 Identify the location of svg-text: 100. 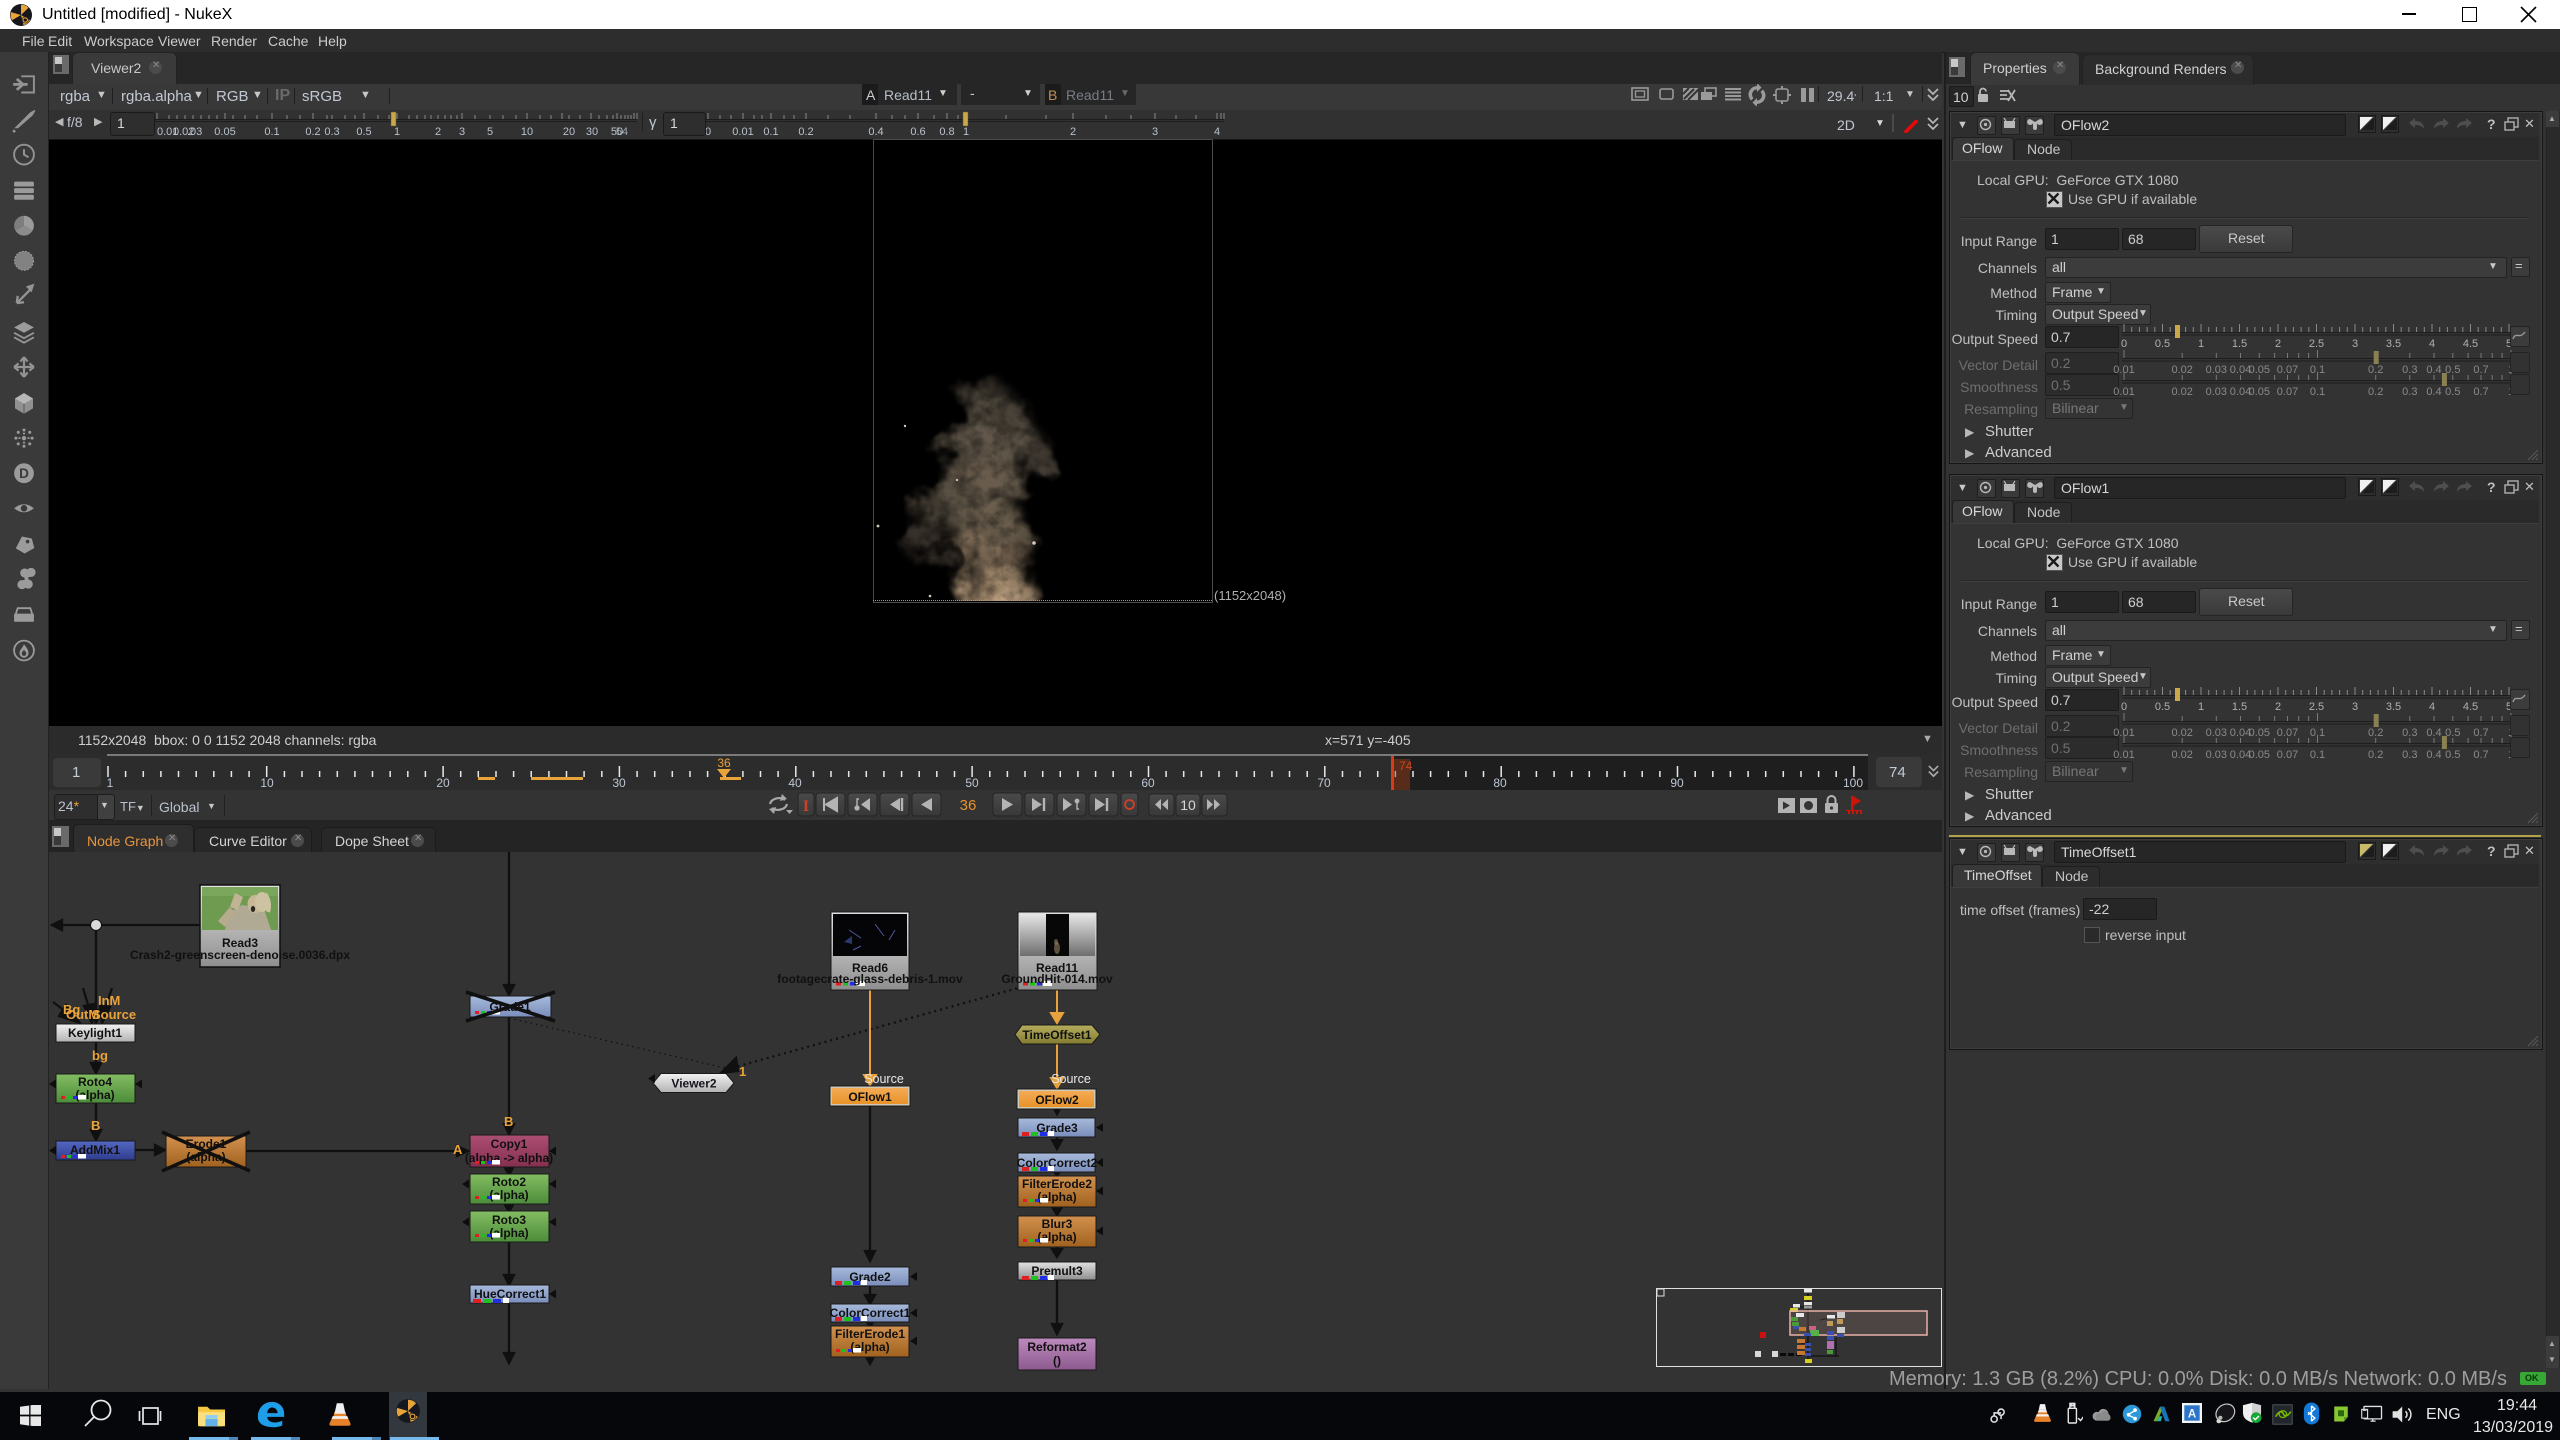
(1853, 783).